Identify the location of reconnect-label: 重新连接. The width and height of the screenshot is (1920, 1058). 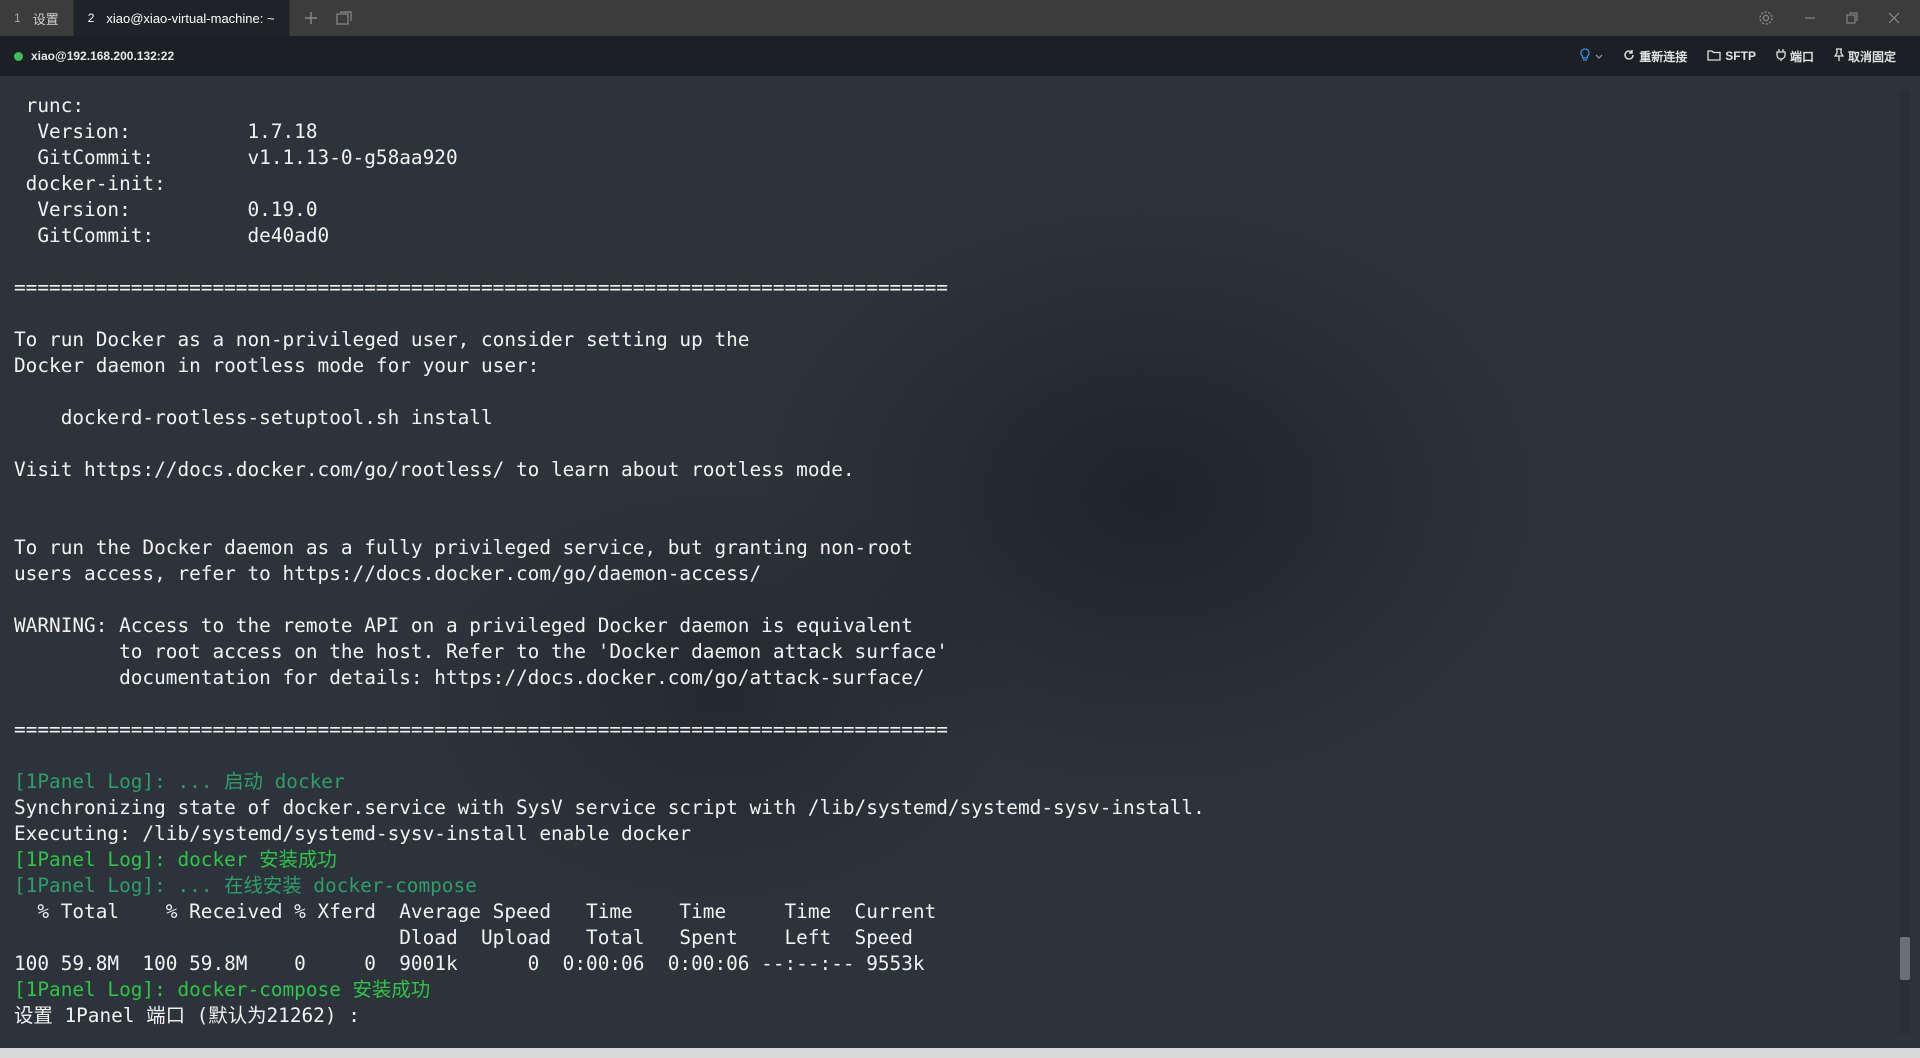
(1663, 56).